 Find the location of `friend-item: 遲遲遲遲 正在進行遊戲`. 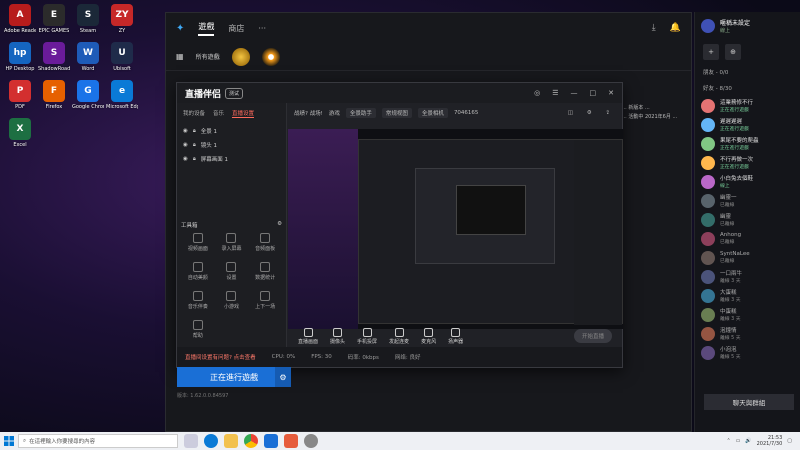

friend-item: 遲遲遲遲 正在進行遊戲 is located at coordinates (747, 124).